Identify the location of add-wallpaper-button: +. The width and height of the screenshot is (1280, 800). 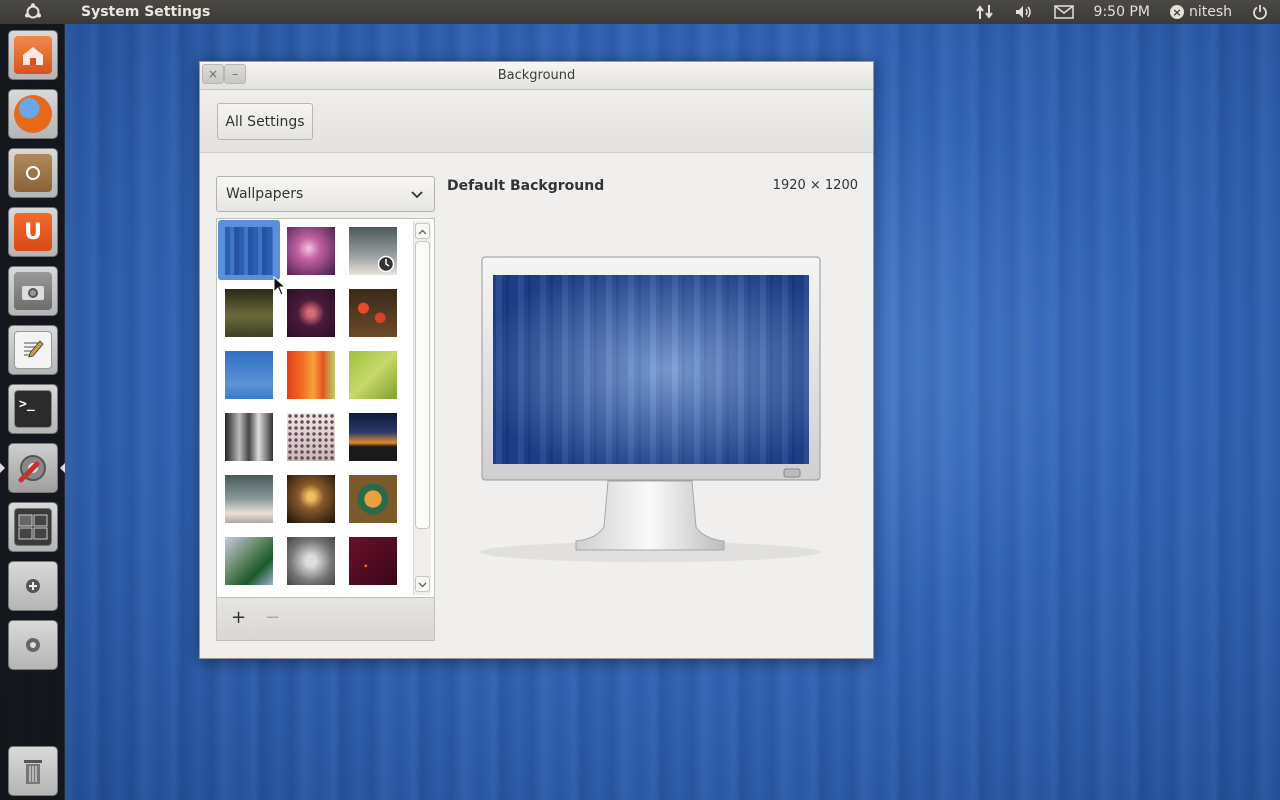
(238, 617).